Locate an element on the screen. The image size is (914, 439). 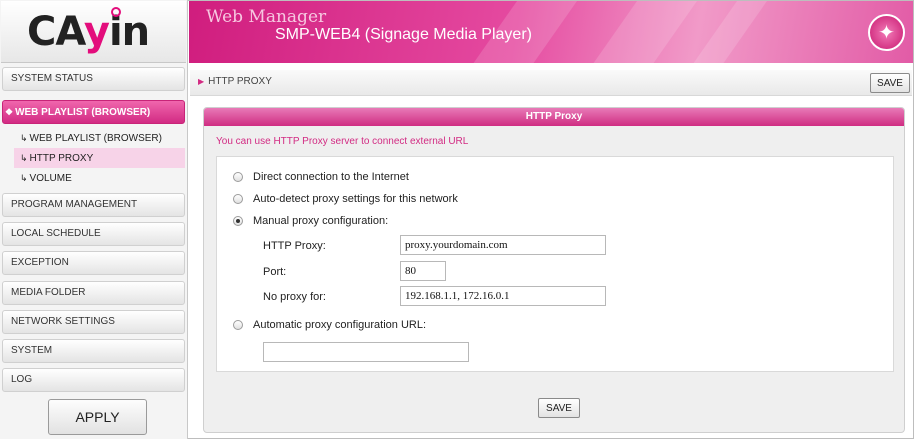
save-button-bottom: SAVE is located at coordinates (559, 408).